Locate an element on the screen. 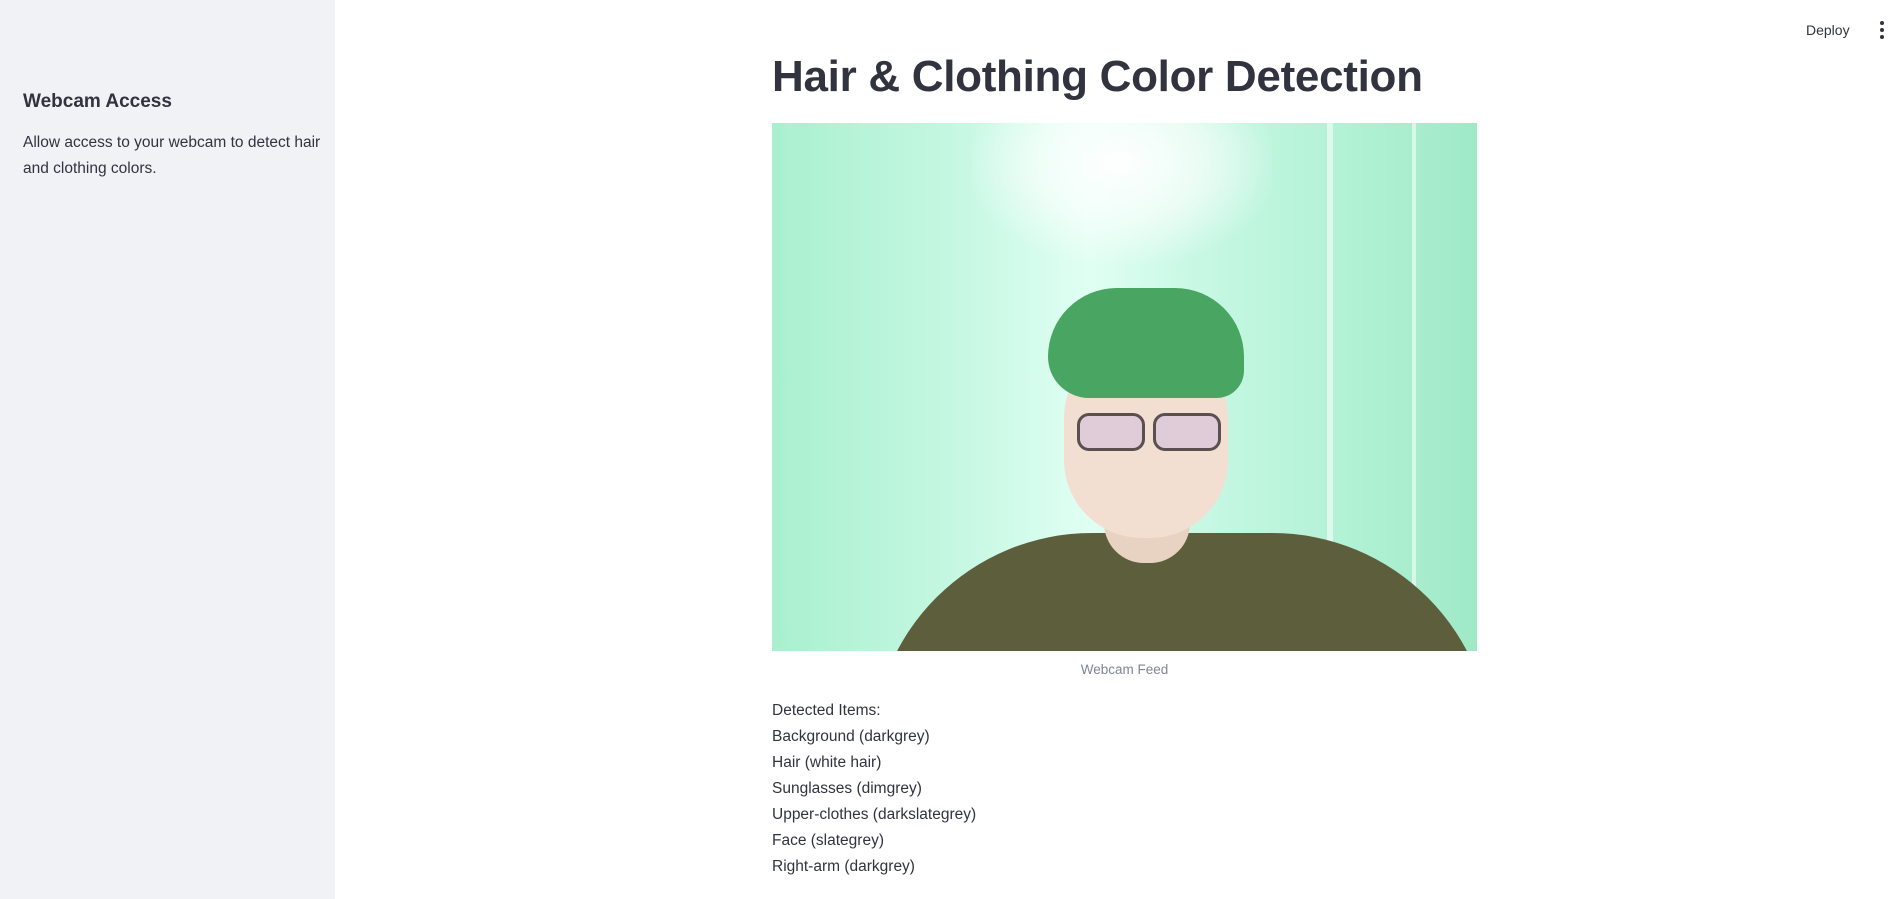  list-item: Background (darkgrey) is located at coordinates (851, 736).